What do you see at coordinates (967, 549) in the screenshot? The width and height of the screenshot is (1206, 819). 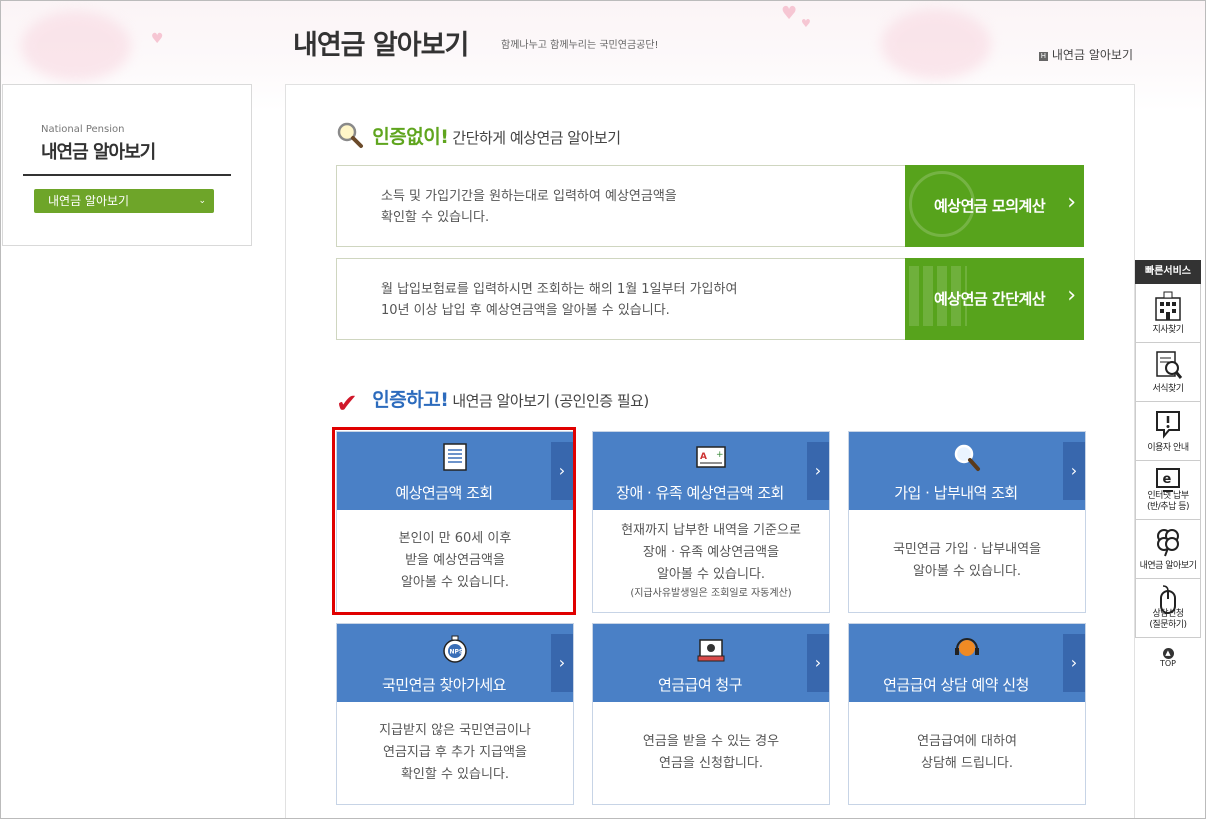 I see `card-text-line: 국민연금 가입 · 납부내역을` at bounding box center [967, 549].